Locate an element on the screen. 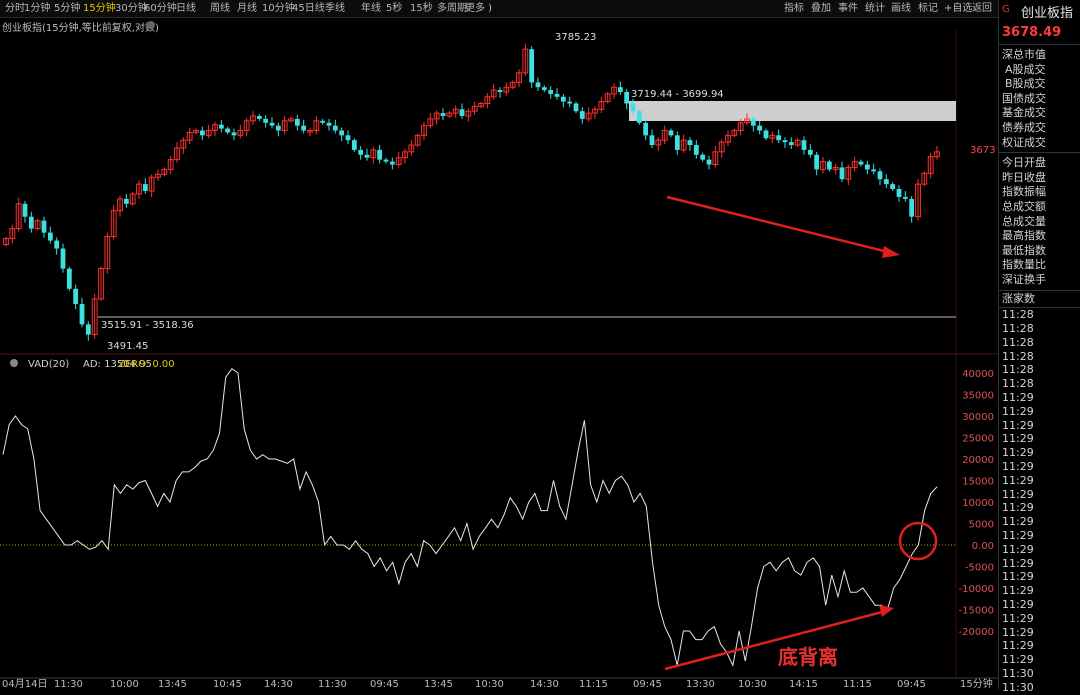 This screenshot has height=695, width=1080. vad-tick-label: -5000 is located at coordinates (979, 568).